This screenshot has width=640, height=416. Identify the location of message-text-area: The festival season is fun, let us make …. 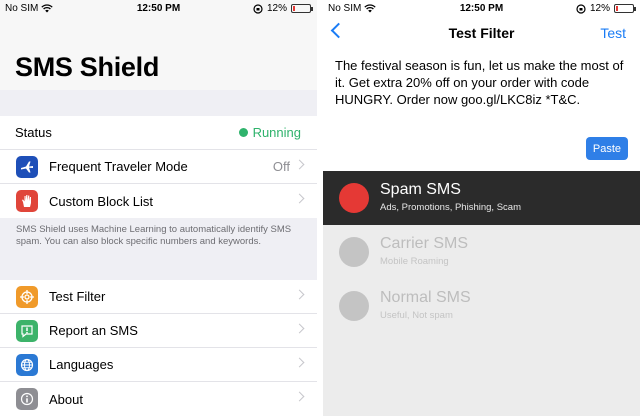
(484, 82).